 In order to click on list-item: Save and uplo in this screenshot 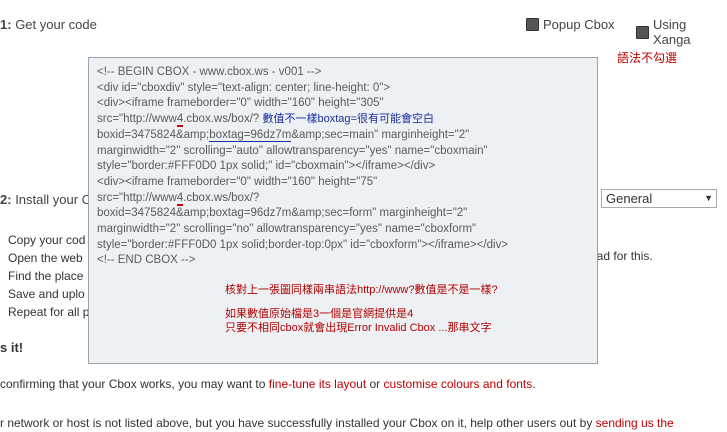, I will do `click(46, 294)`.